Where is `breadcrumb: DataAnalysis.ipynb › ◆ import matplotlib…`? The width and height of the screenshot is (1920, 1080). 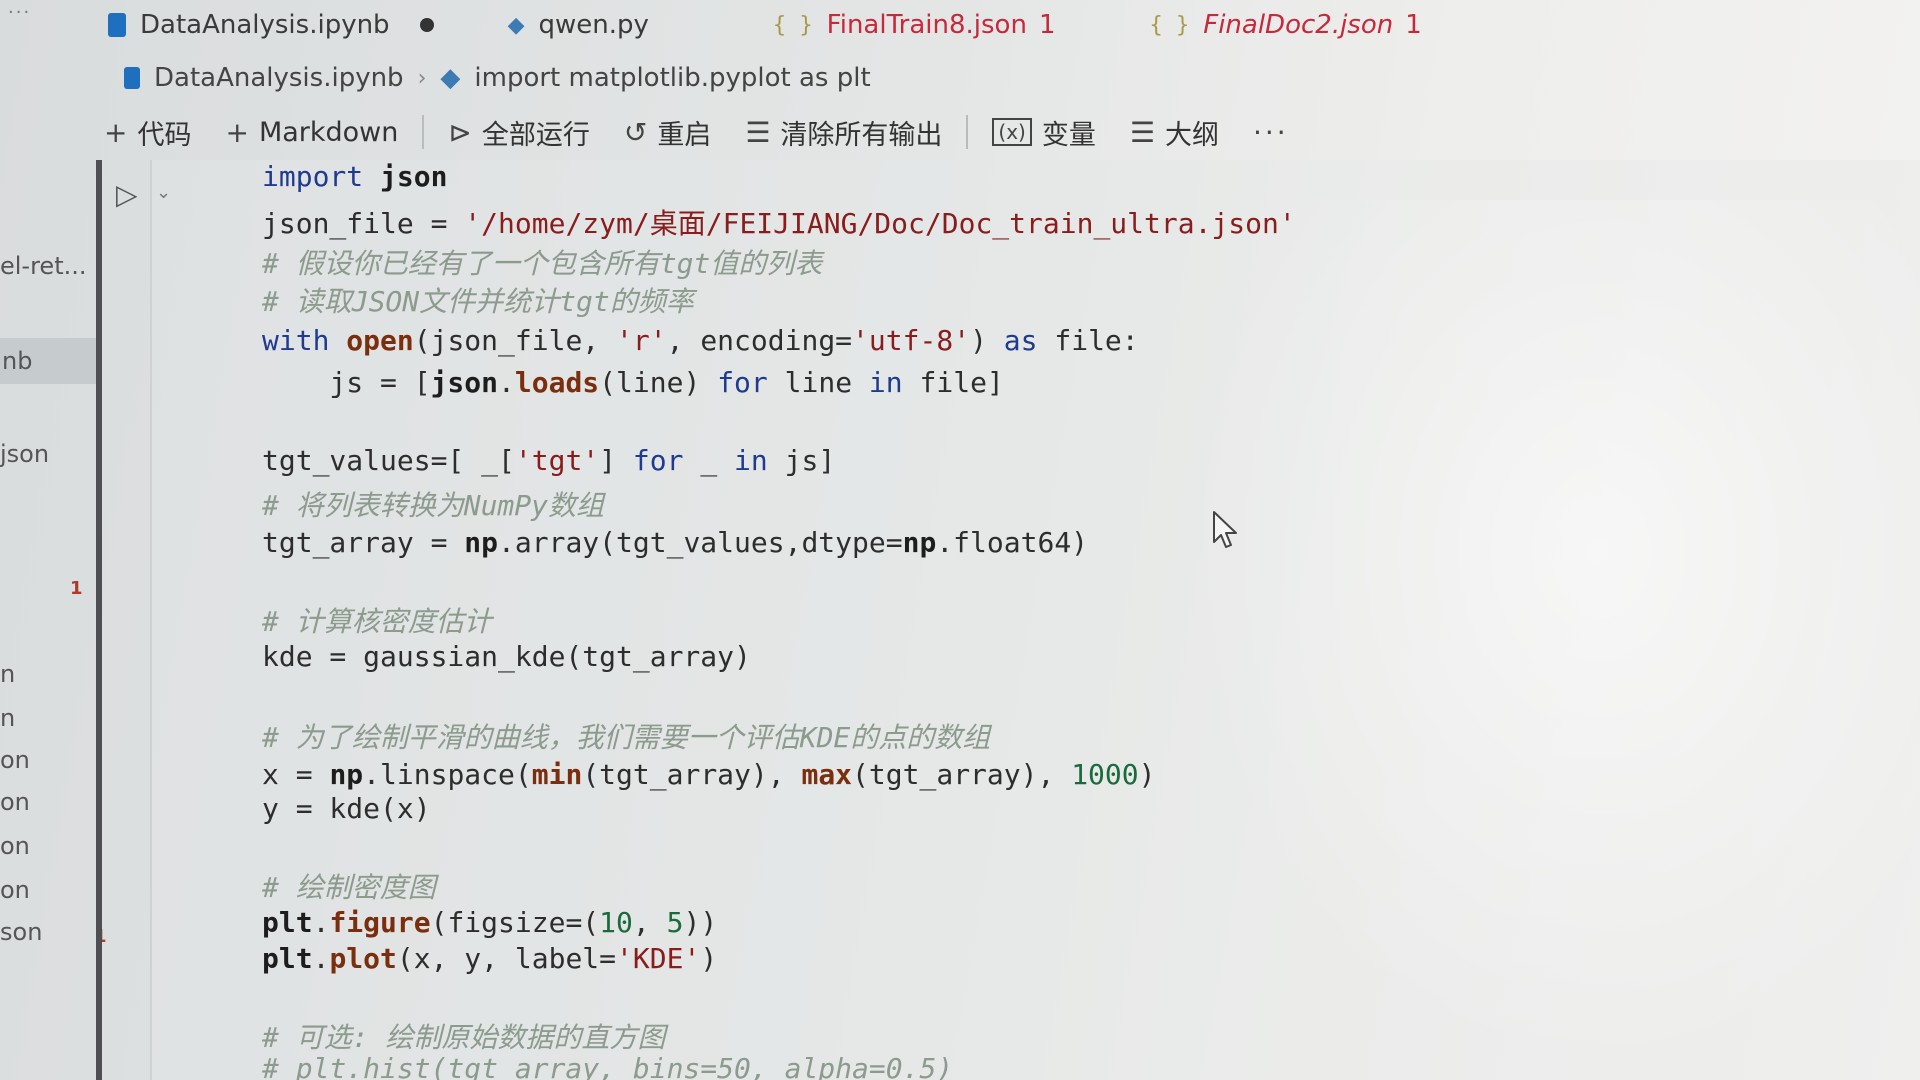 breadcrumb: DataAnalysis.ipynb › ◆ import matplotlib… is located at coordinates (497, 78).